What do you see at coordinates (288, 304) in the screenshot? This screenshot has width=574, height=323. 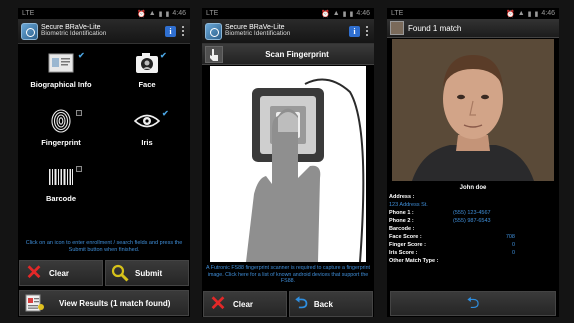 I see `action-row: ✕ Clear ⮌ Back` at bounding box center [288, 304].